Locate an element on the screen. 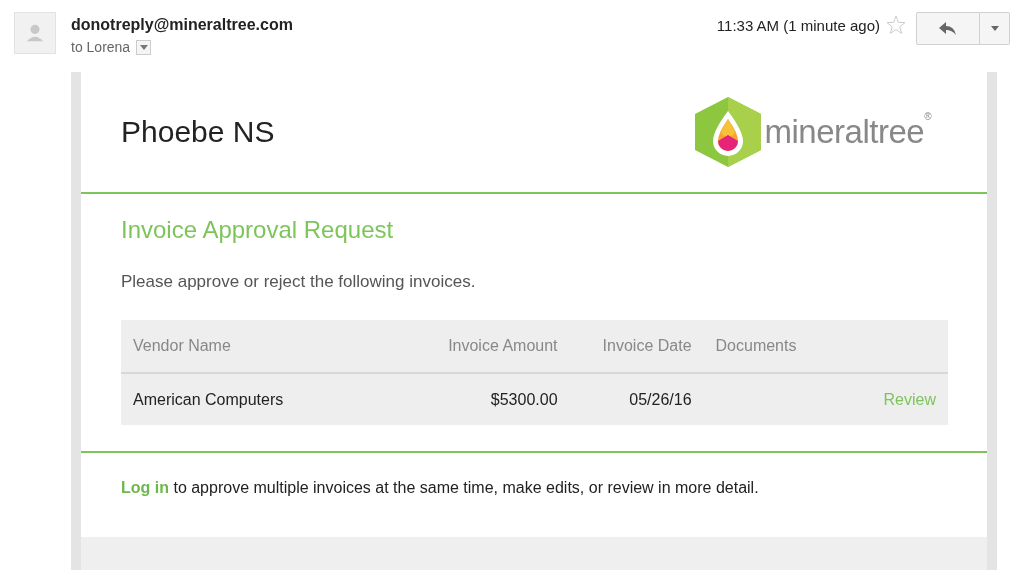 The image size is (1024, 581). timestamp: 11:33 AM (1 minute ago) is located at coordinates (798, 25).